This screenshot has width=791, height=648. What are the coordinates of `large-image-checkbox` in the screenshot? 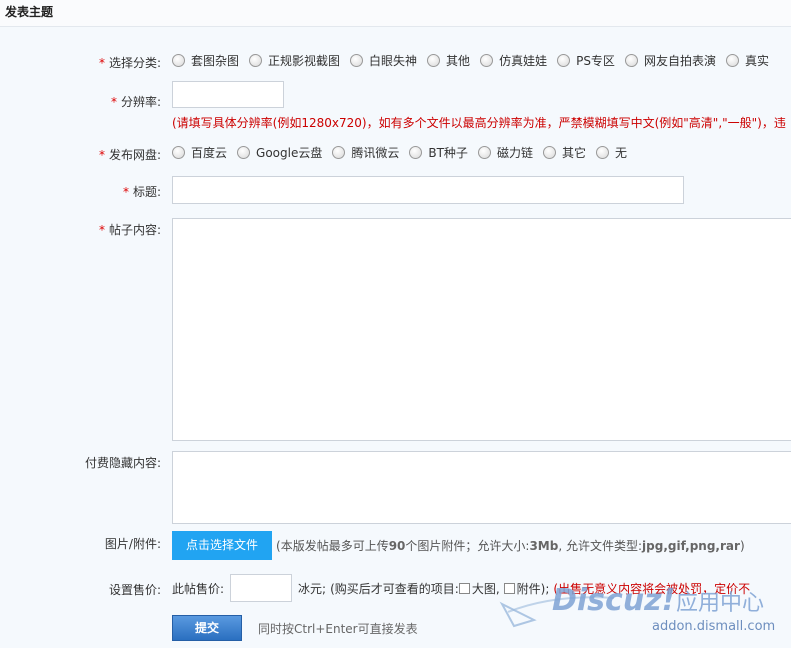 It's located at (464, 588).